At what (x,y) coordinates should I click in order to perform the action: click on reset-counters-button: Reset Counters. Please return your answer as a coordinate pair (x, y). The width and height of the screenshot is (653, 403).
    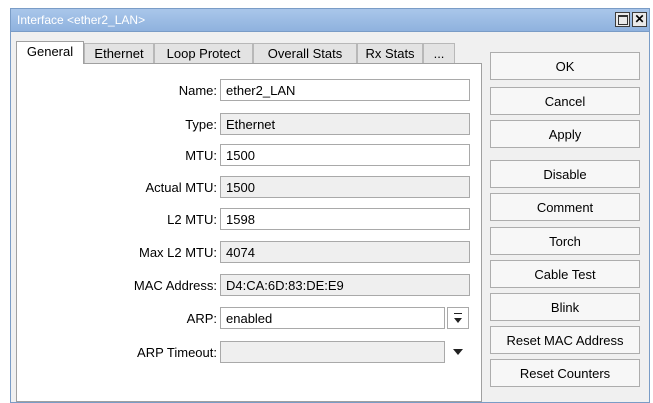
    Looking at the image, I should click on (565, 373).